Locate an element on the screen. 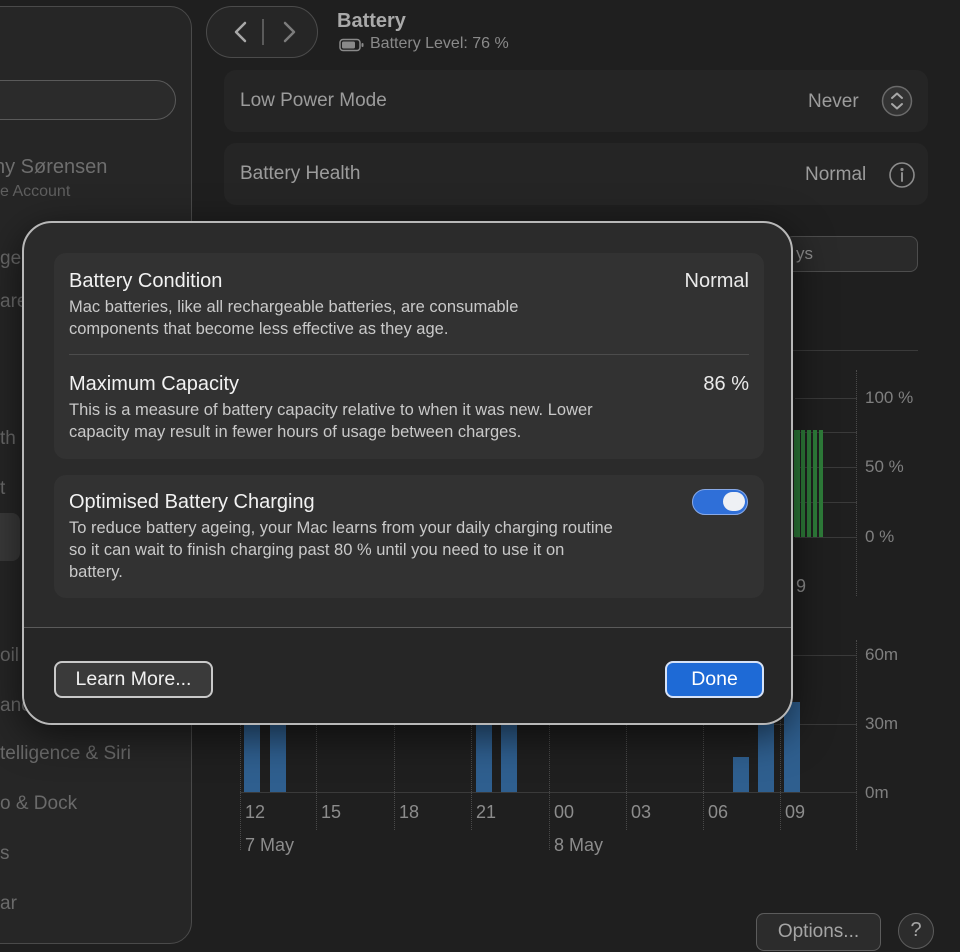  low-power-mode-label: Low Power Mode is located at coordinates (313, 100).